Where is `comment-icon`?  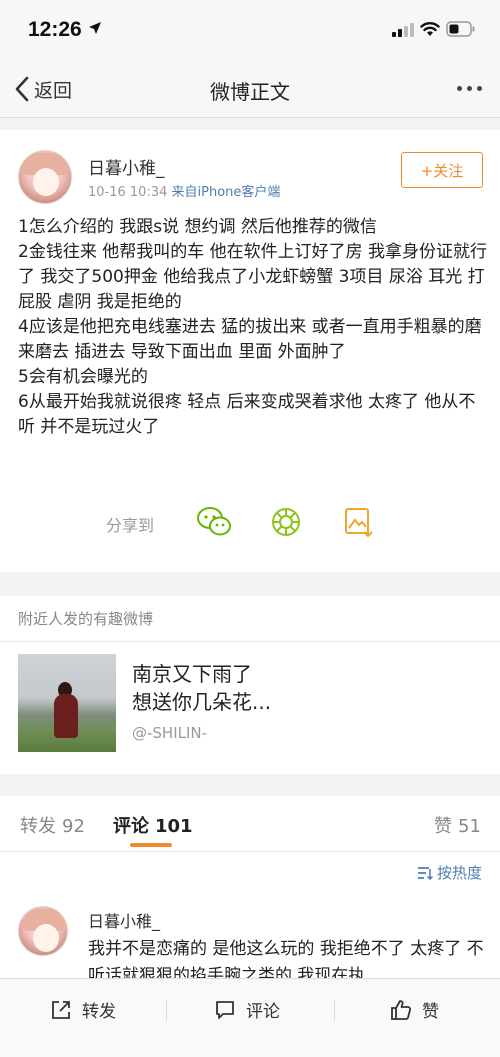 comment-icon is located at coordinates (225, 1009).